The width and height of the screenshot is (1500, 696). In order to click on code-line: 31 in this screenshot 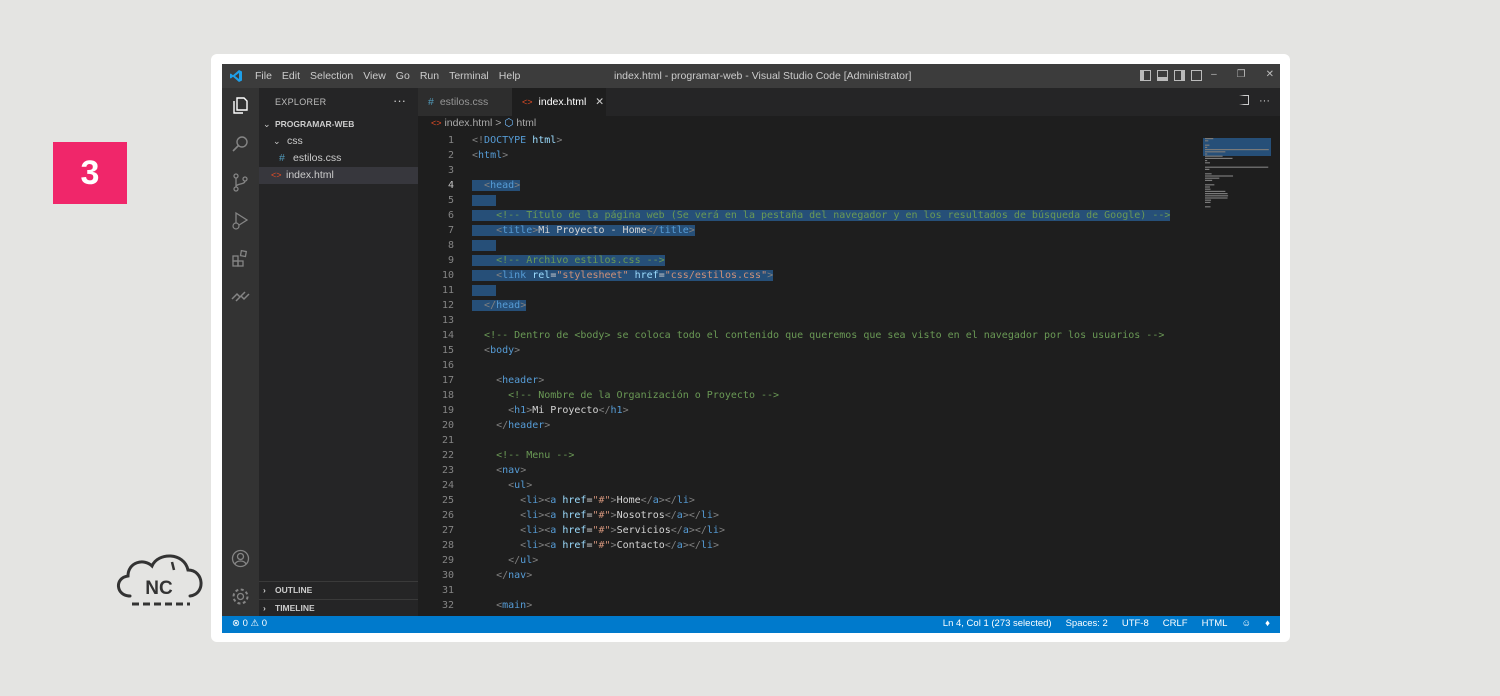, I will do `click(809, 590)`.